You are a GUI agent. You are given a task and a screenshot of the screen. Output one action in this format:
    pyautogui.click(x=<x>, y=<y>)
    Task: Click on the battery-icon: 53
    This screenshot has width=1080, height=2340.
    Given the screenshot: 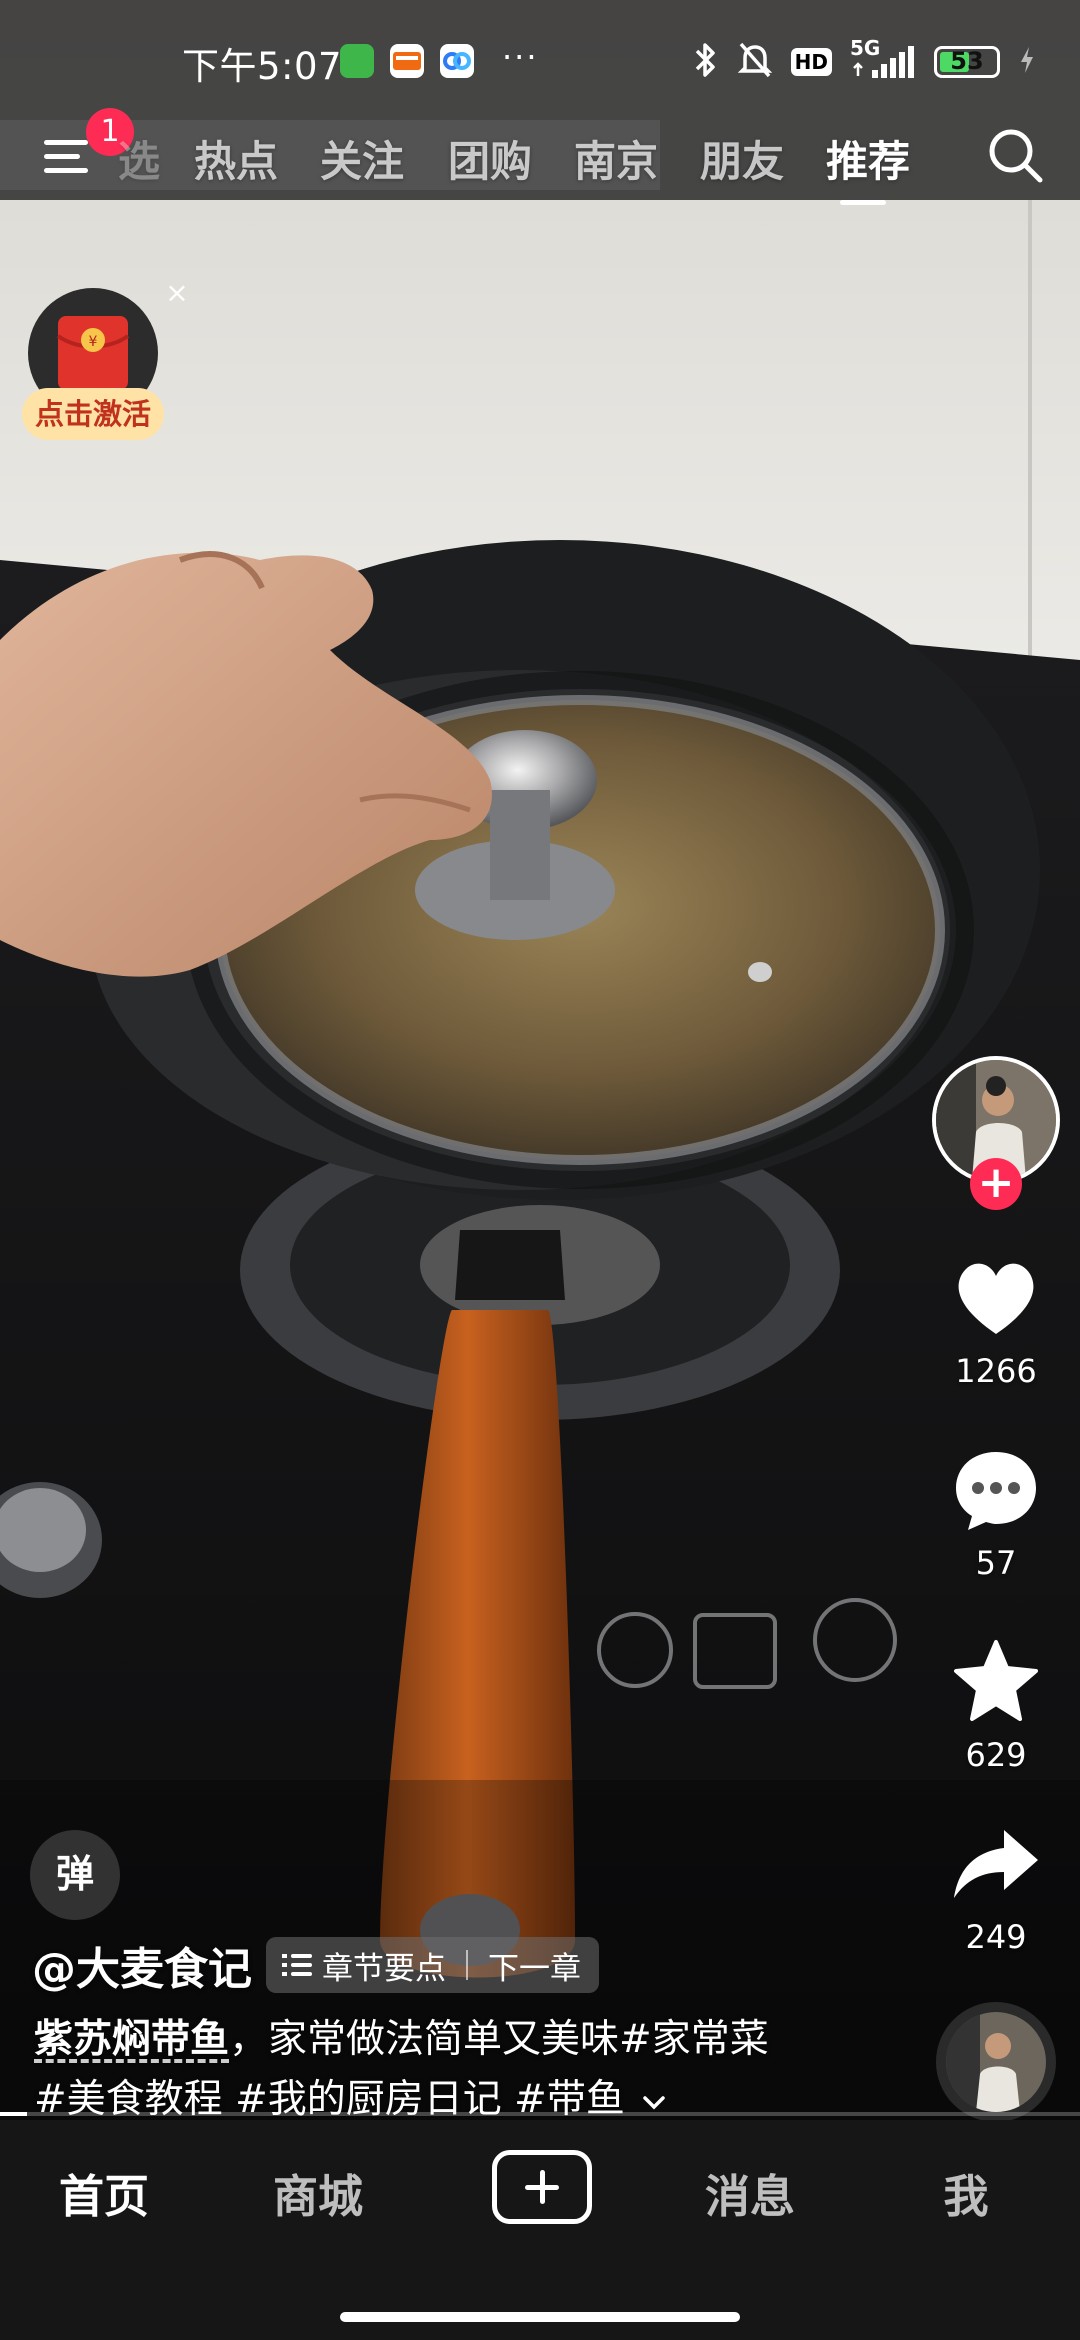 What is the action you would take?
    pyautogui.click(x=967, y=62)
    